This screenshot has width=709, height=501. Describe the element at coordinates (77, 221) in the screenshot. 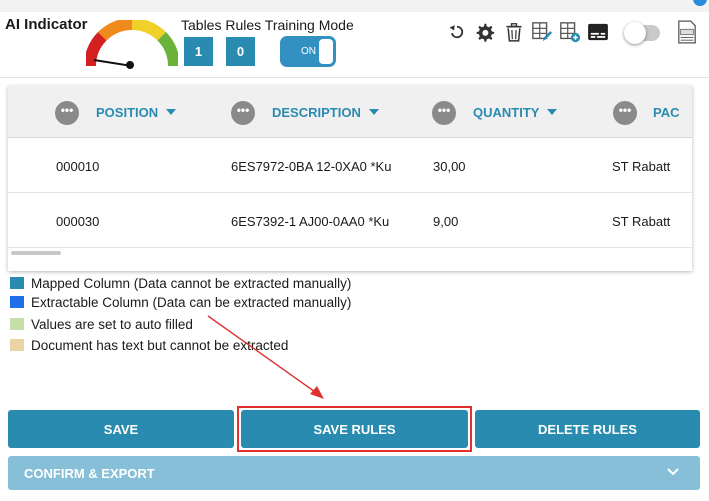

I see `cell-position: 000030` at that location.